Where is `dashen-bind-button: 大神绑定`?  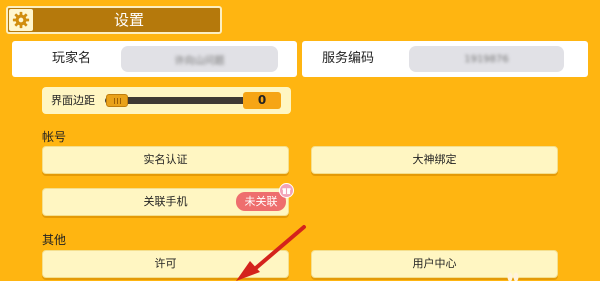 dashen-bind-button: 大神绑定 is located at coordinates (434, 160).